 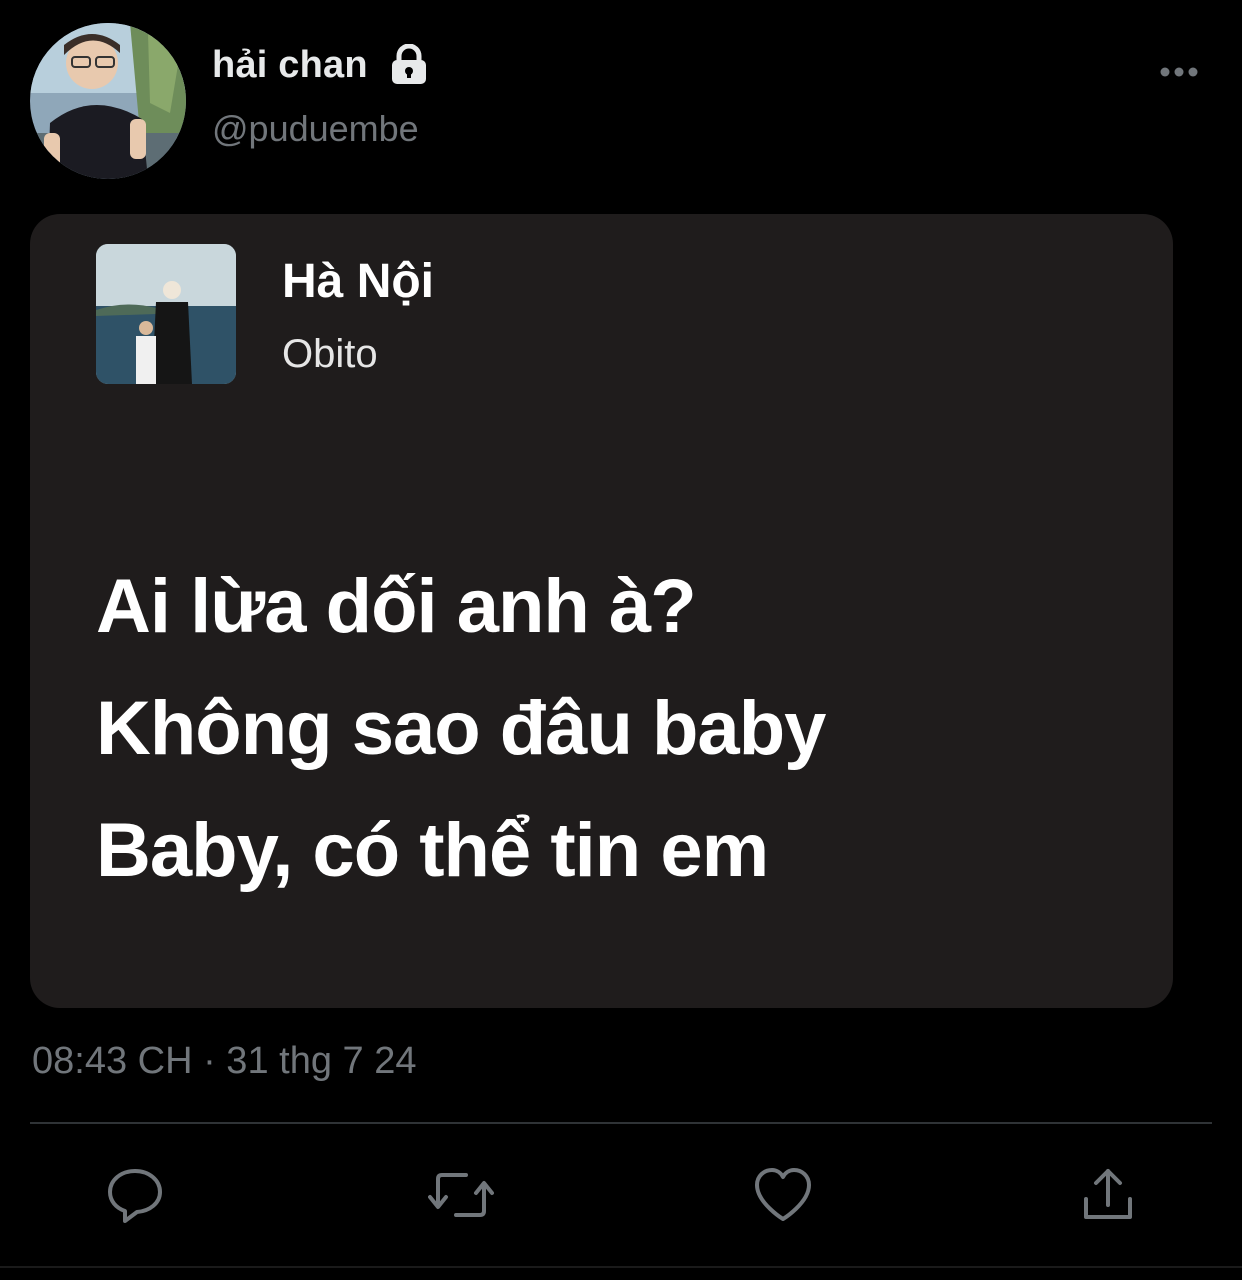 What do you see at coordinates (166, 314) in the screenshot?
I see `album-art` at bounding box center [166, 314].